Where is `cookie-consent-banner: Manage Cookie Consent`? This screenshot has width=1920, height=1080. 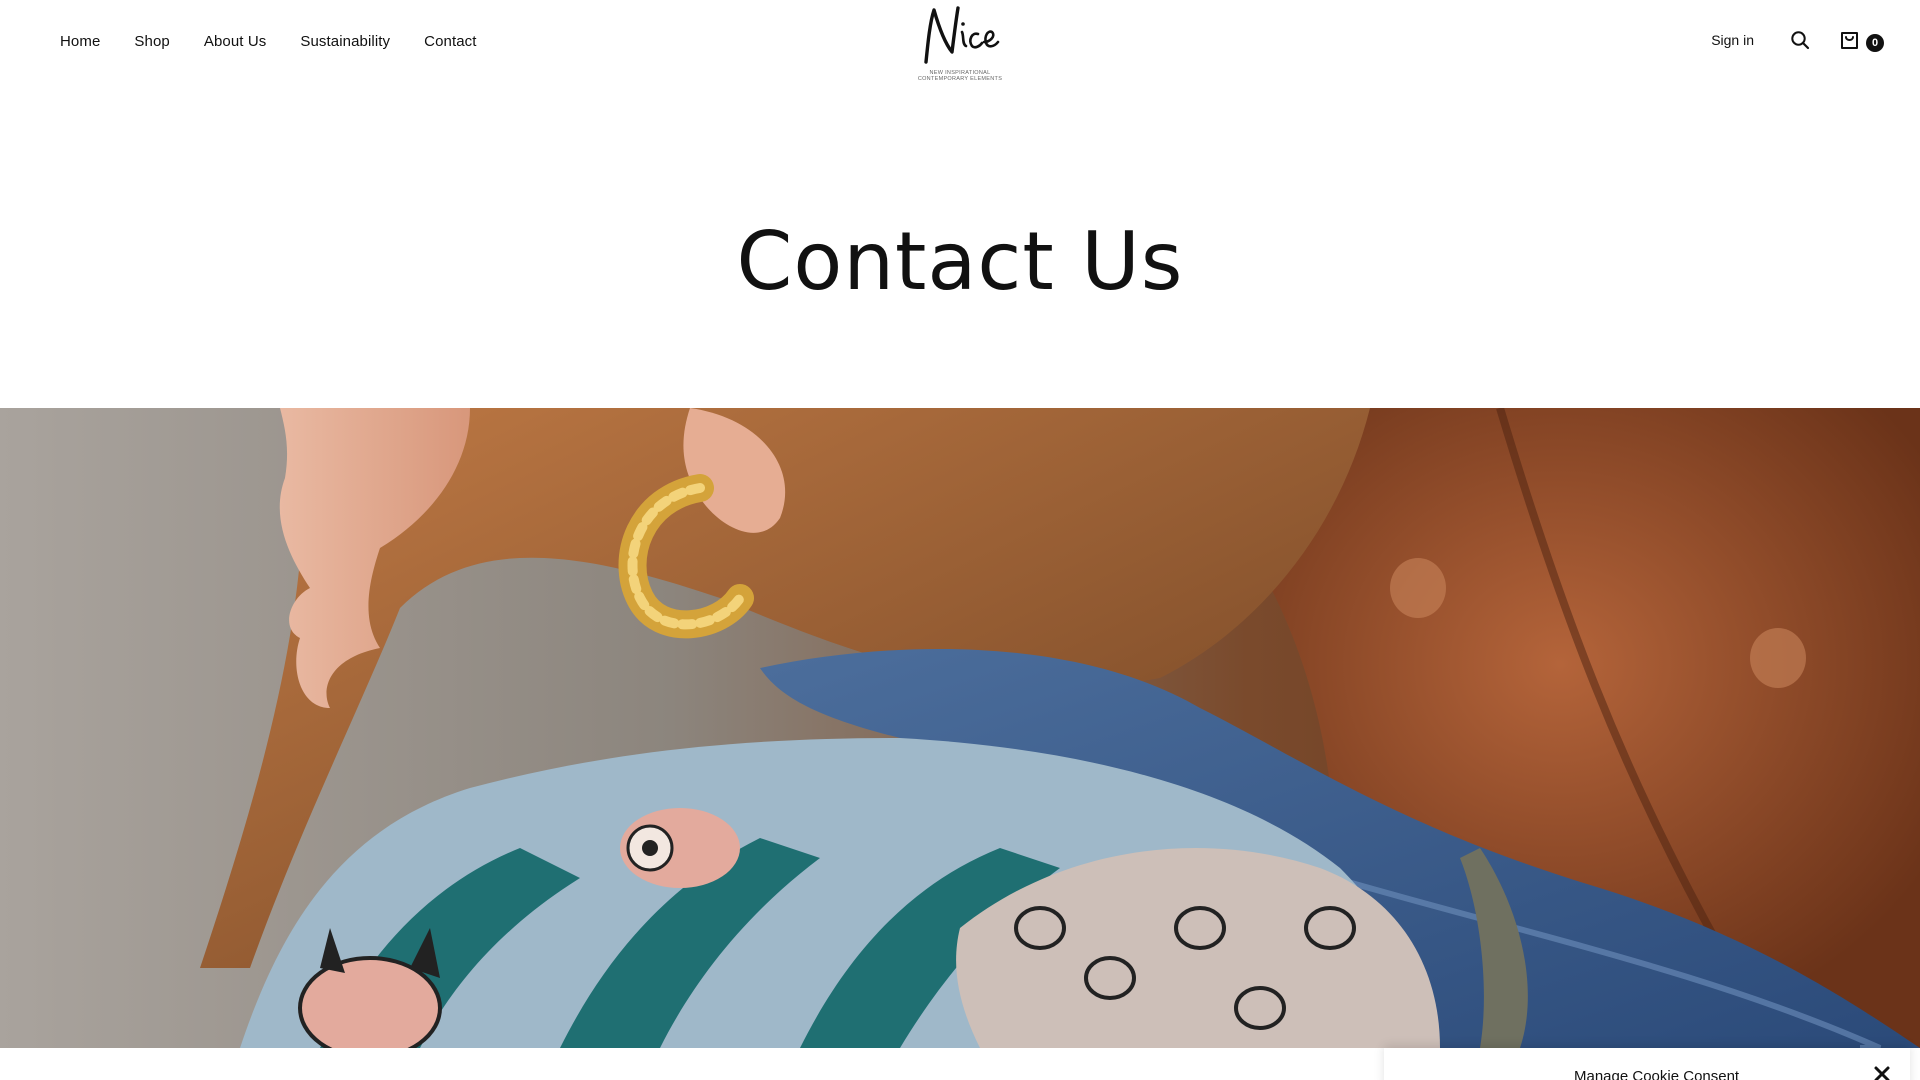 cookie-consent-banner: Manage Cookie Consent is located at coordinates (1647, 1064).